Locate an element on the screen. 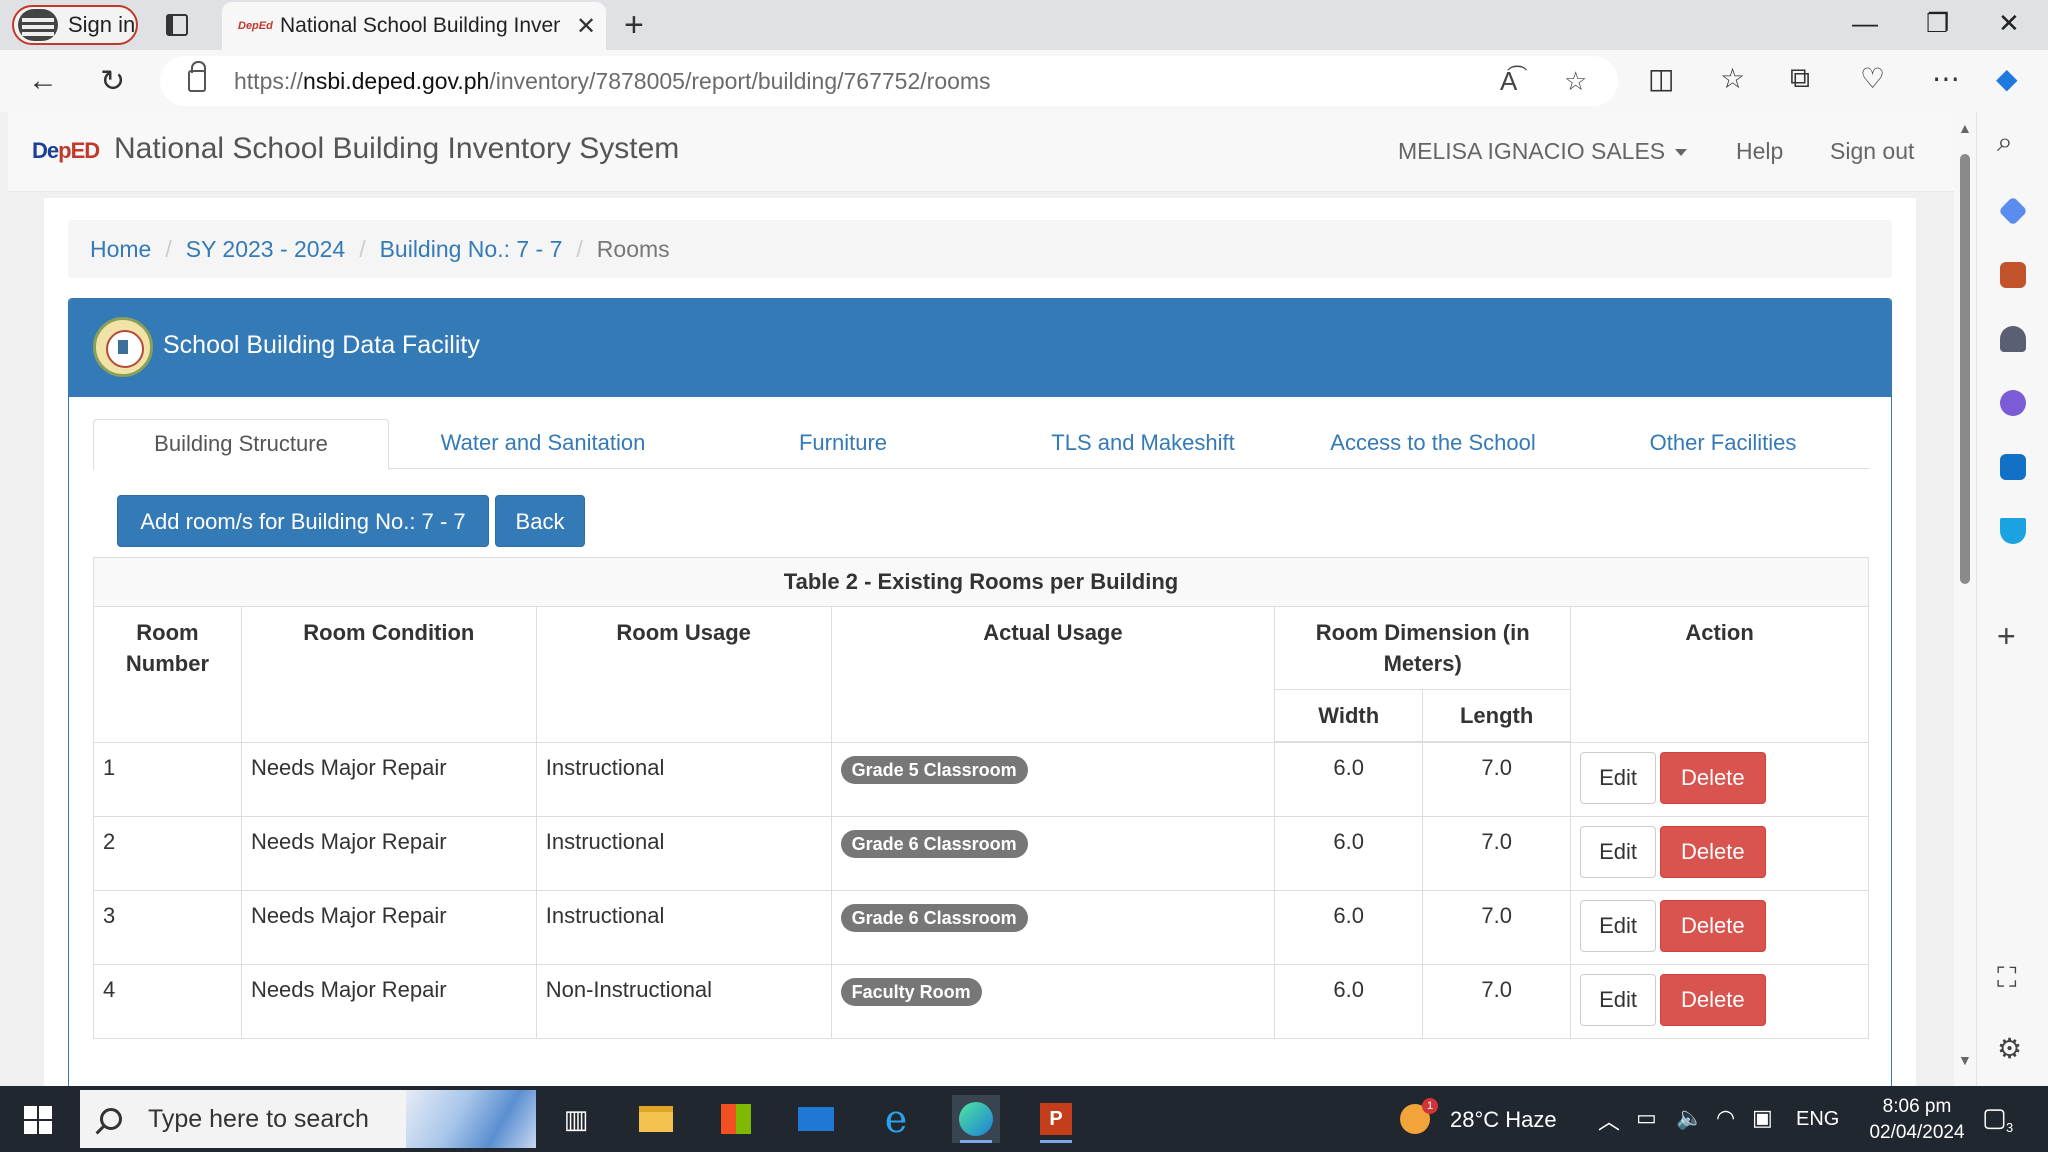 This screenshot has width=2048, height=1152. favorites-icon: ☆ is located at coordinates (1732, 78).